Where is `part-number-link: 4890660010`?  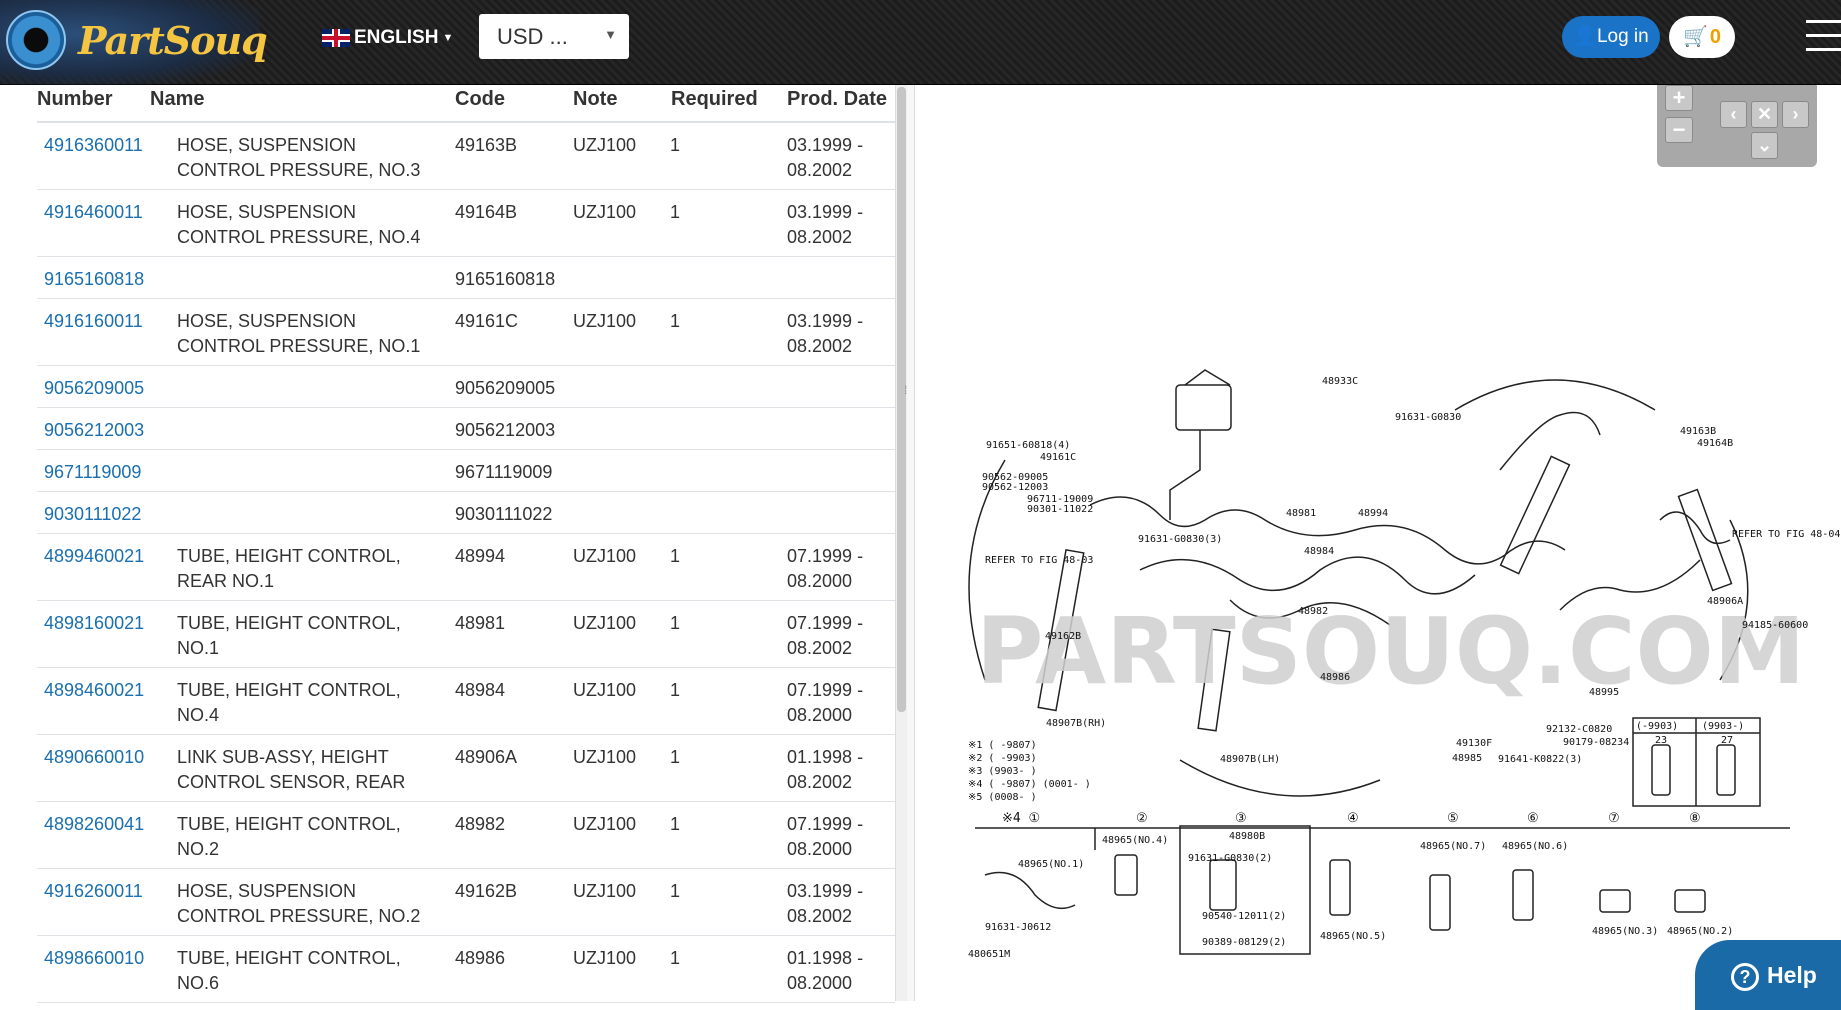 part-number-link: 4890660010 is located at coordinates (94, 757).